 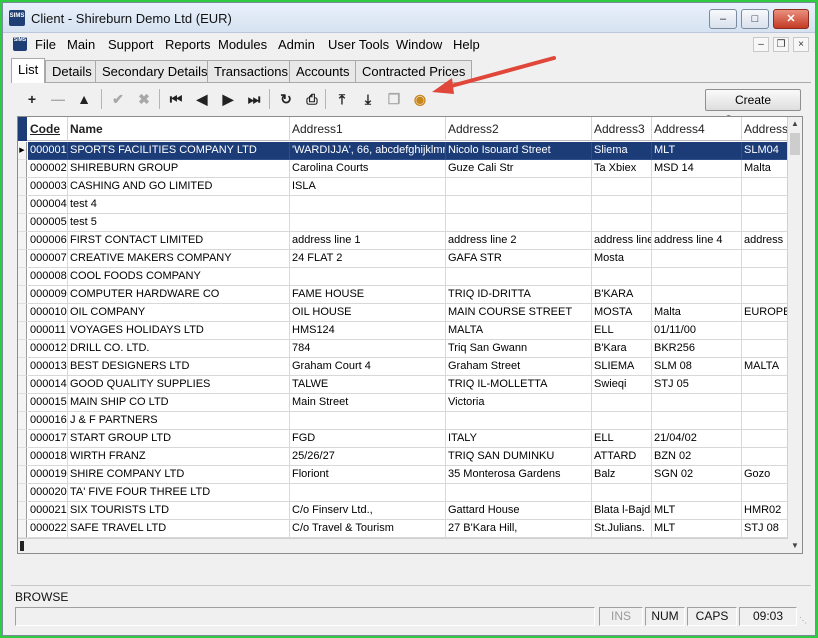 What do you see at coordinates (410, 493) in the screenshot?
I see `table-row: 000020 TA' FIVE FOUR THREE LTD` at bounding box center [410, 493].